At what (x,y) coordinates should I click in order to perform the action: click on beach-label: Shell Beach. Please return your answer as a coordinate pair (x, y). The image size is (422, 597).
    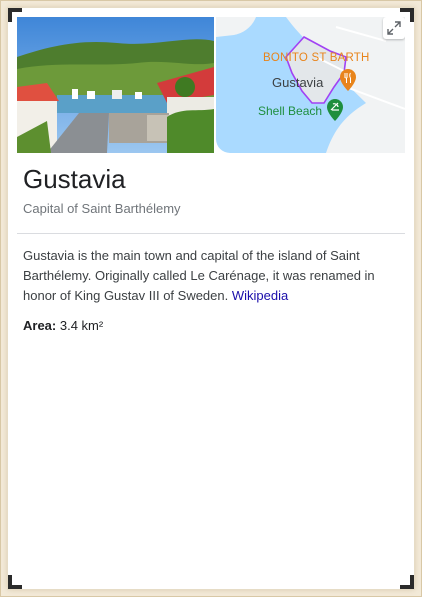
    Looking at the image, I should click on (290, 111).